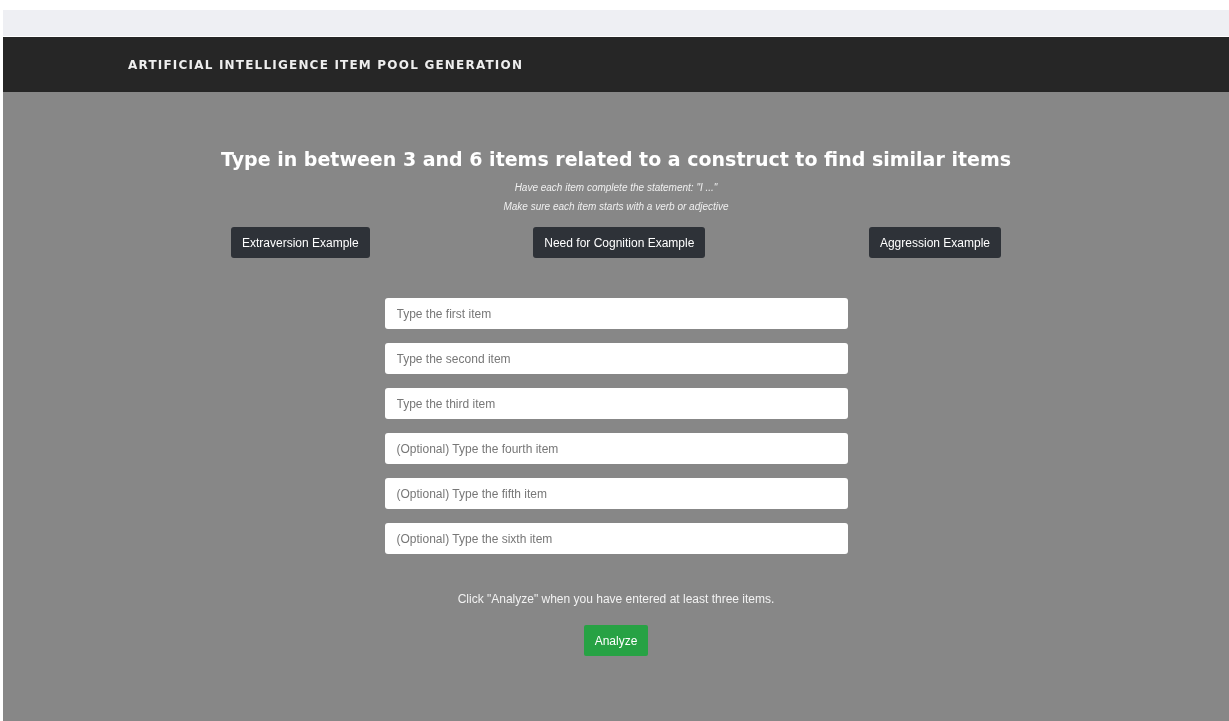  What do you see at coordinates (616, 159) in the screenshot?
I see `page-heading: Type in between 3 and 6 items related to a construct to find similar items` at bounding box center [616, 159].